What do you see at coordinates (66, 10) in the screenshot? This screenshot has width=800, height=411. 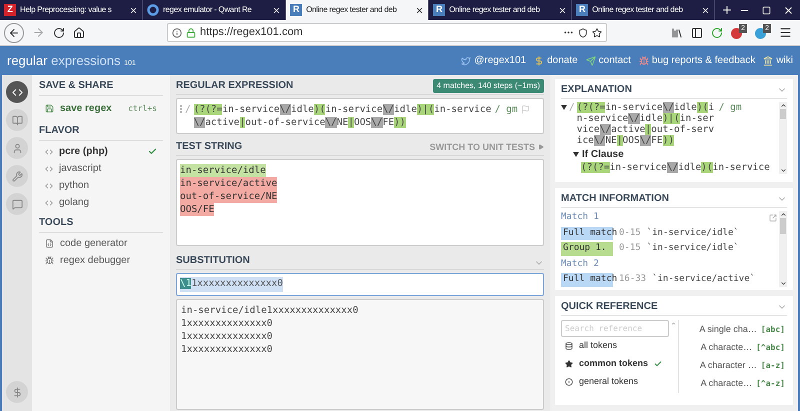 I see `tab-title: Help Preprocessing: value s` at bounding box center [66, 10].